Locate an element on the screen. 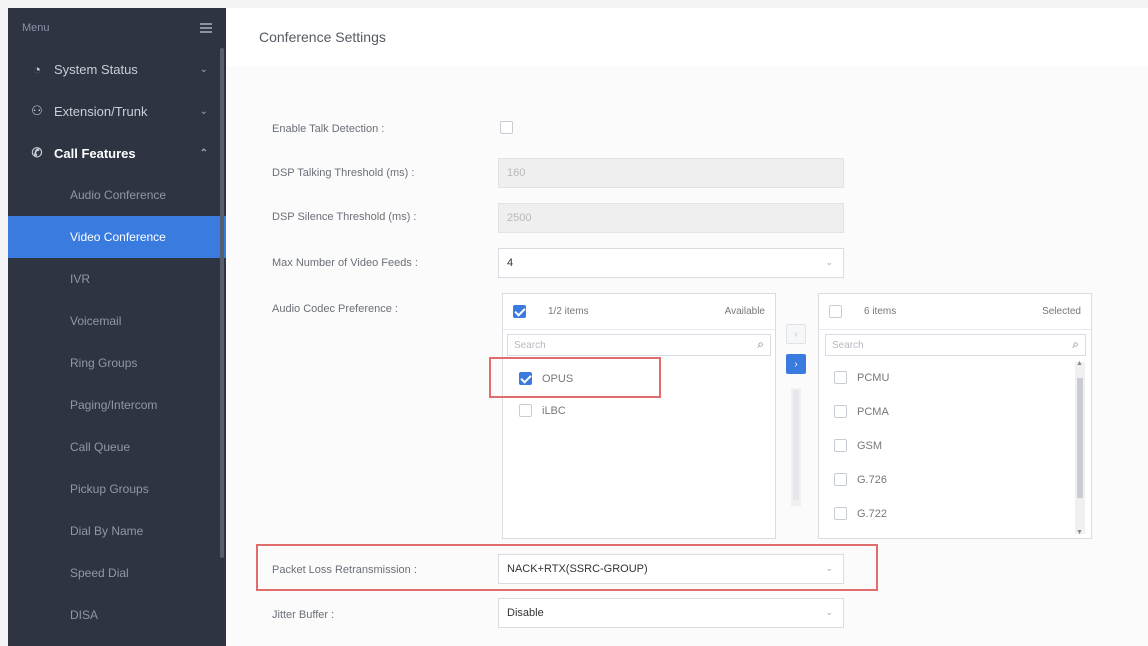 The width and height of the screenshot is (1148, 646). codec-pref-label: Audio Codec Preference : is located at coordinates (335, 309).